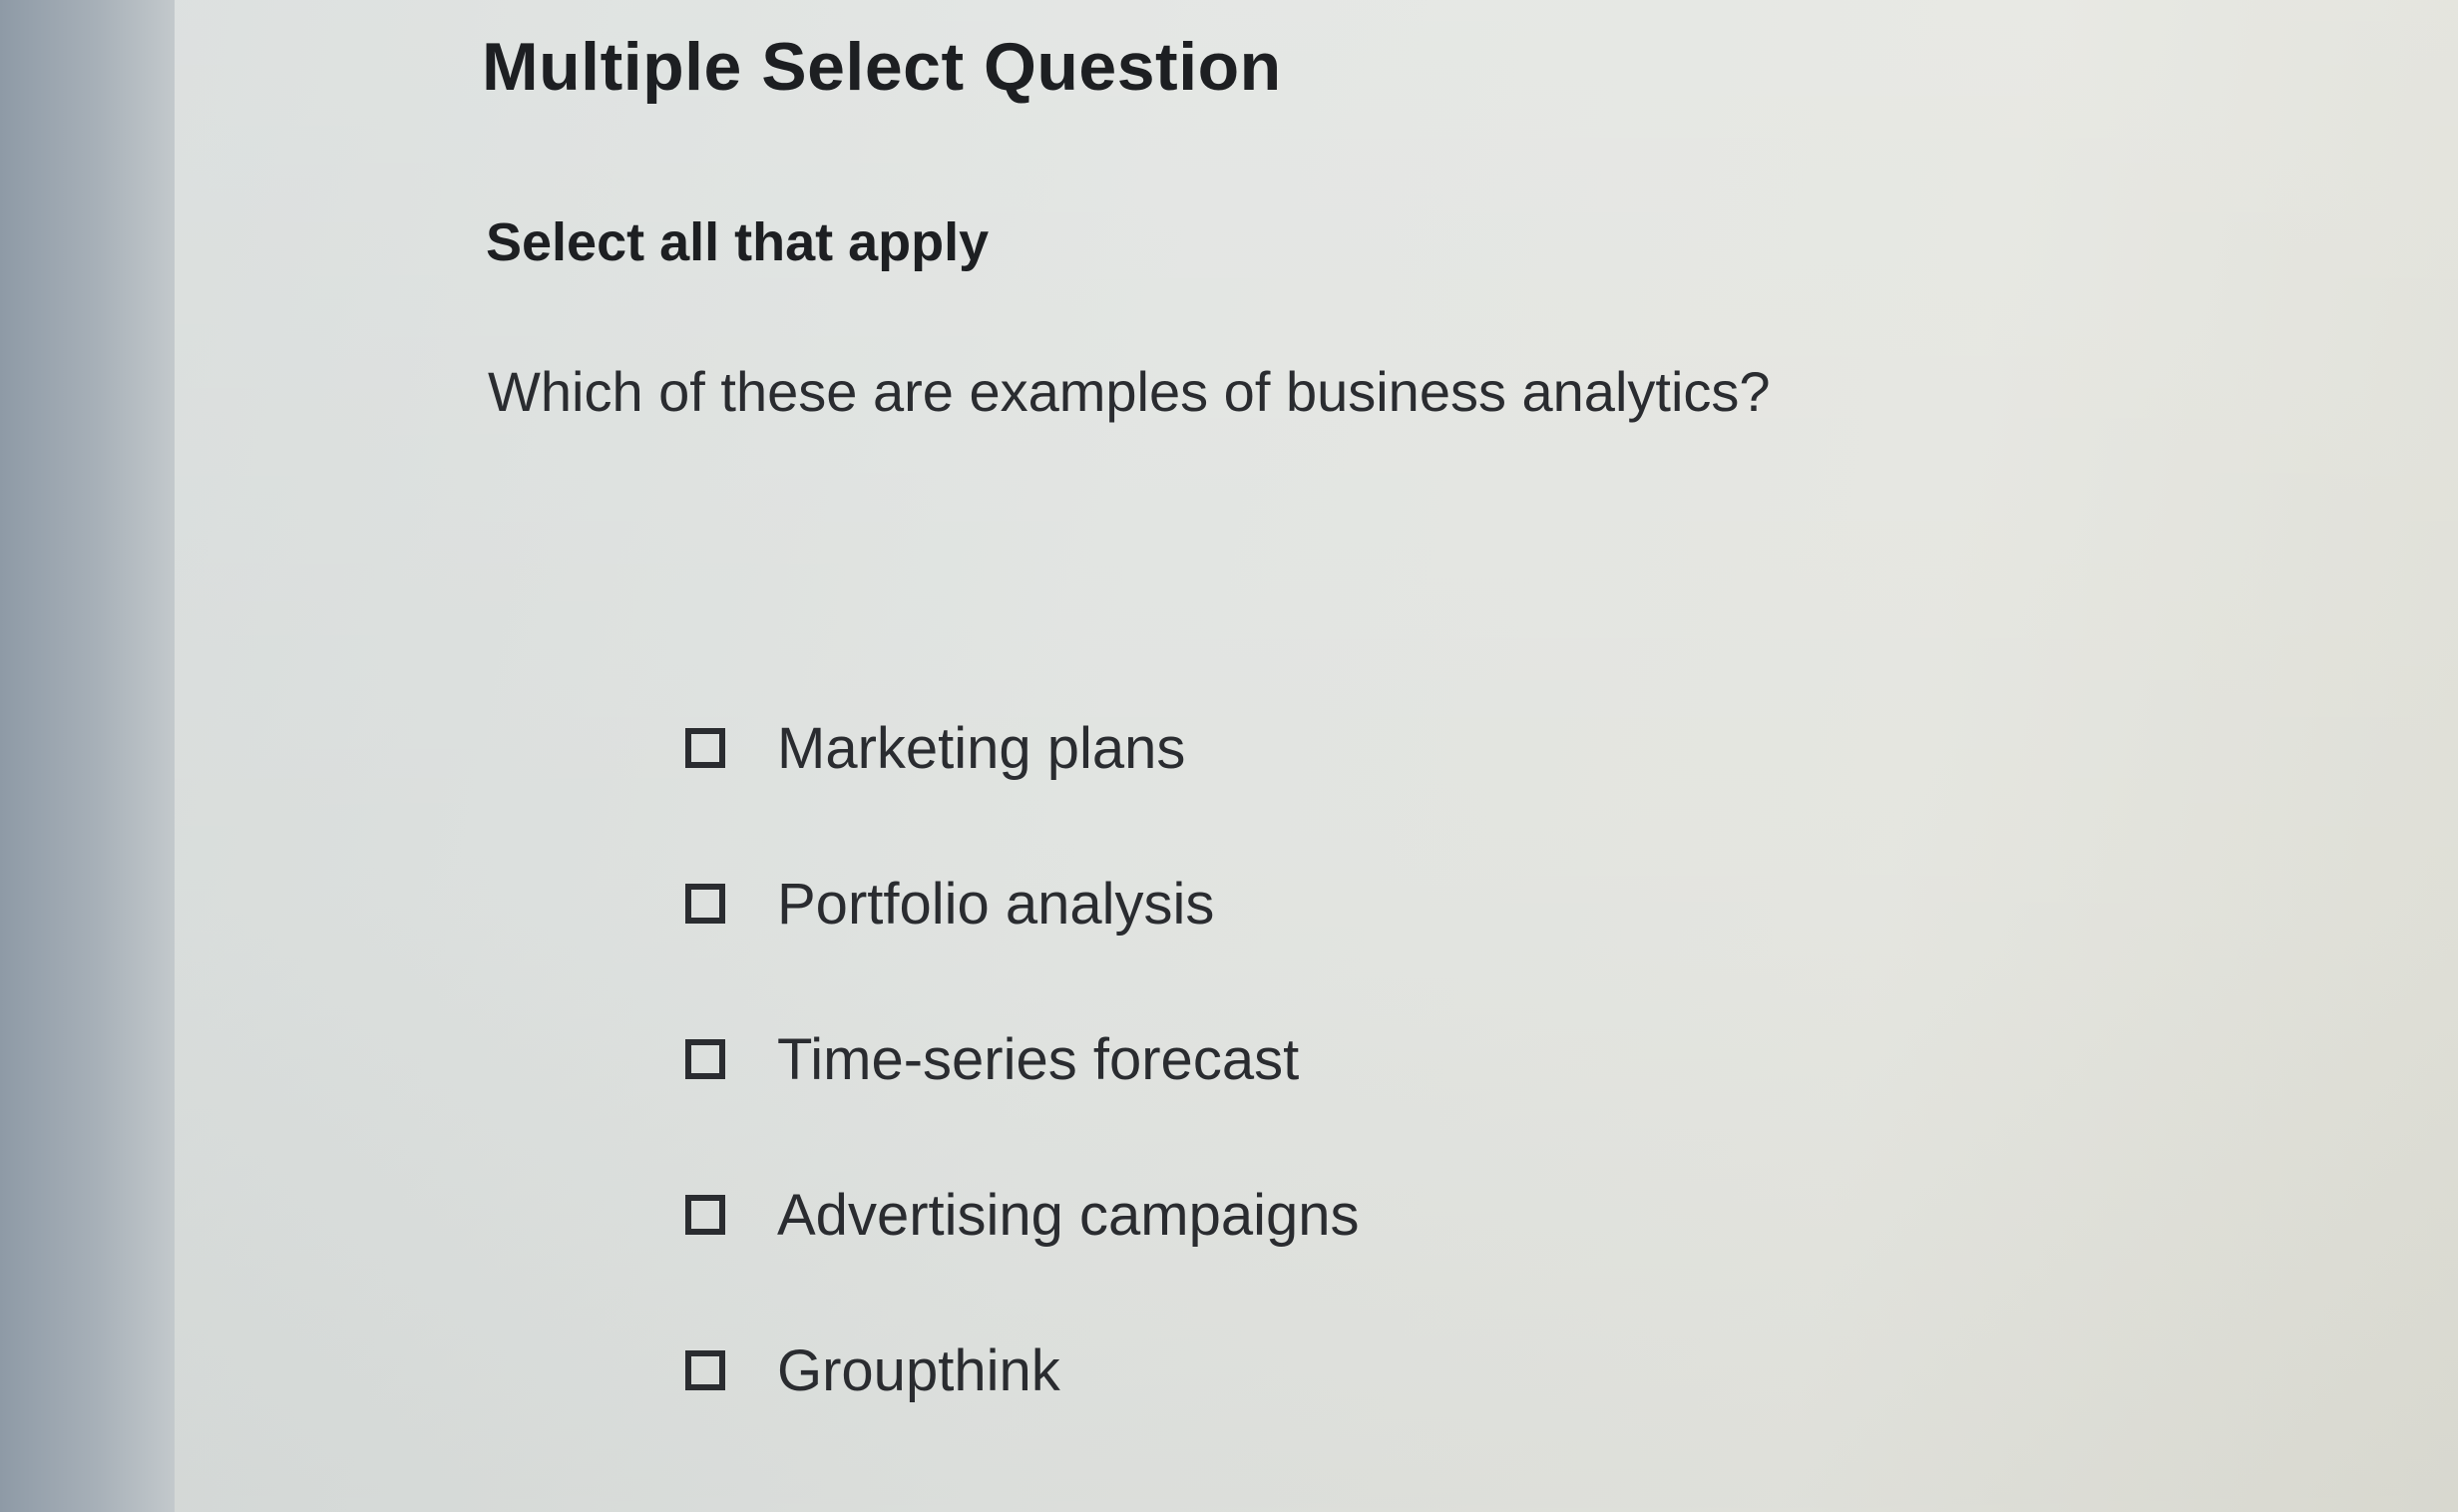 This screenshot has width=2458, height=1512. Describe the element at coordinates (1038, 1059) in the screenshot. I see `option-label: Time-series forecast` at that location.